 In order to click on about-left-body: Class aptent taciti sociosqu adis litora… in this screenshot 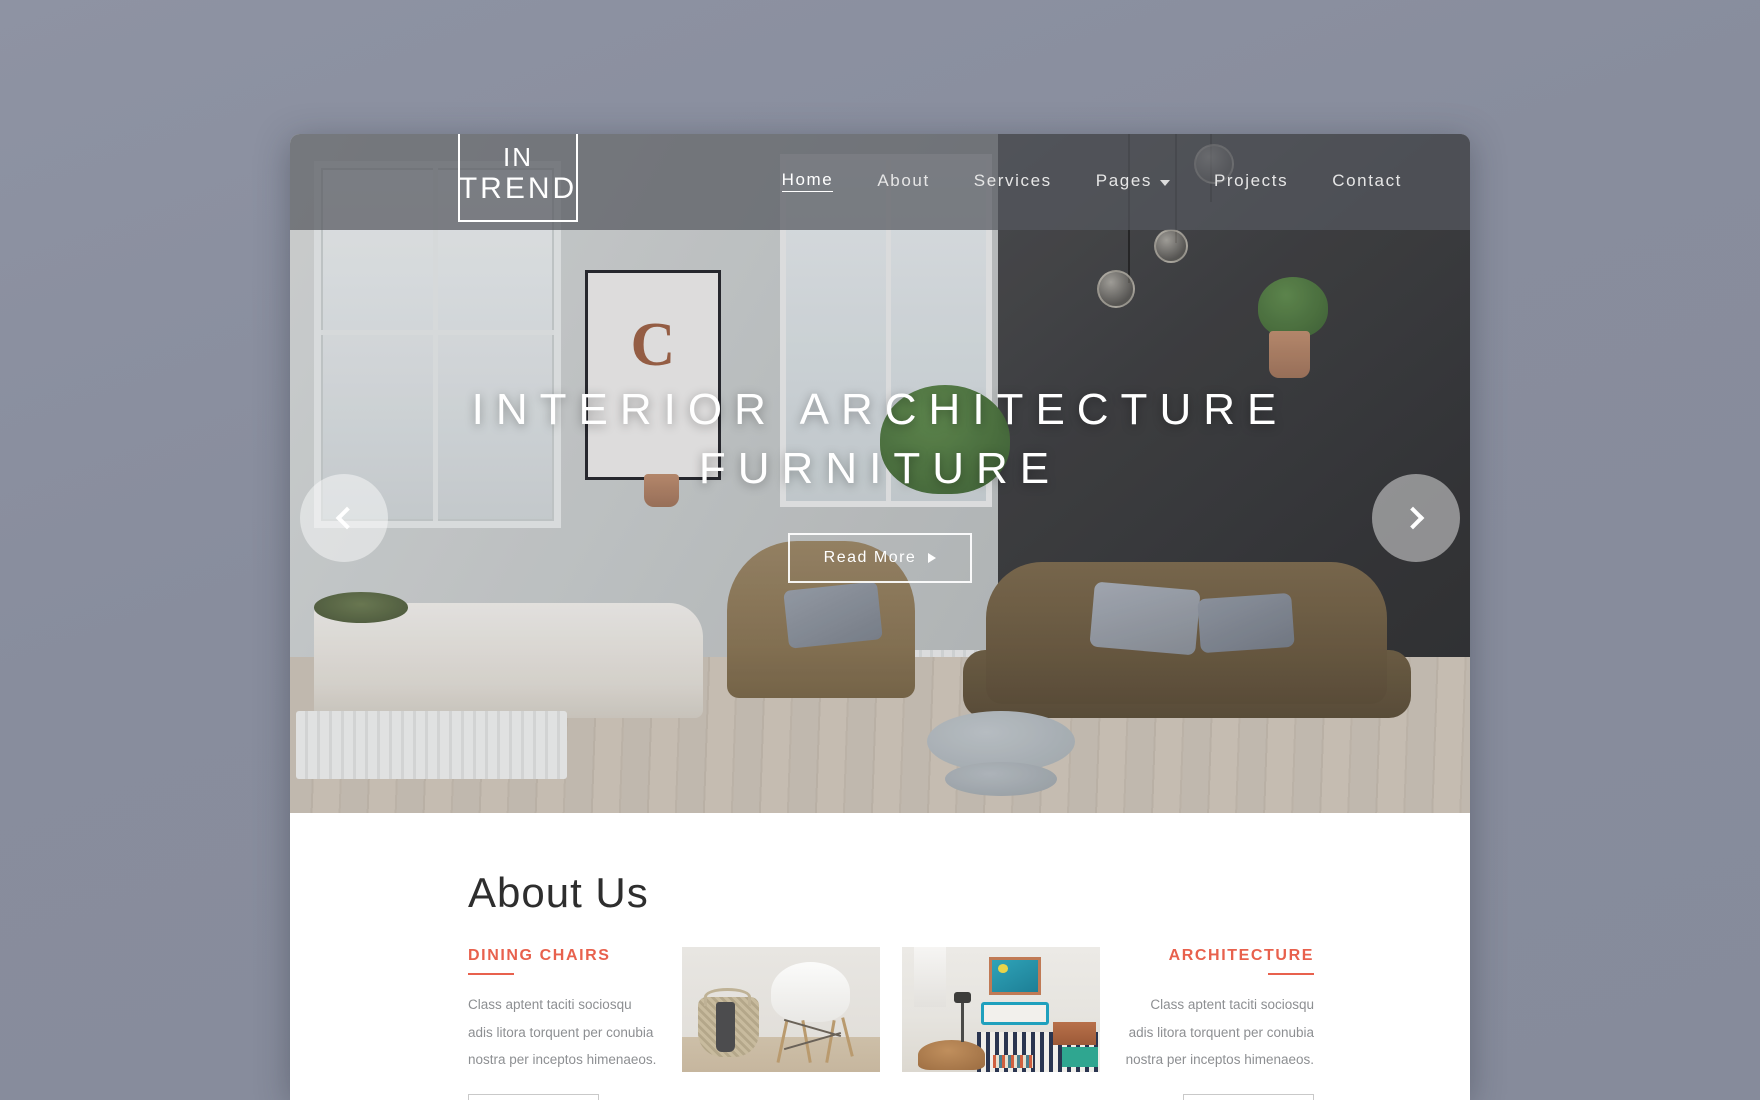, I will do `click(562, 1032)`.